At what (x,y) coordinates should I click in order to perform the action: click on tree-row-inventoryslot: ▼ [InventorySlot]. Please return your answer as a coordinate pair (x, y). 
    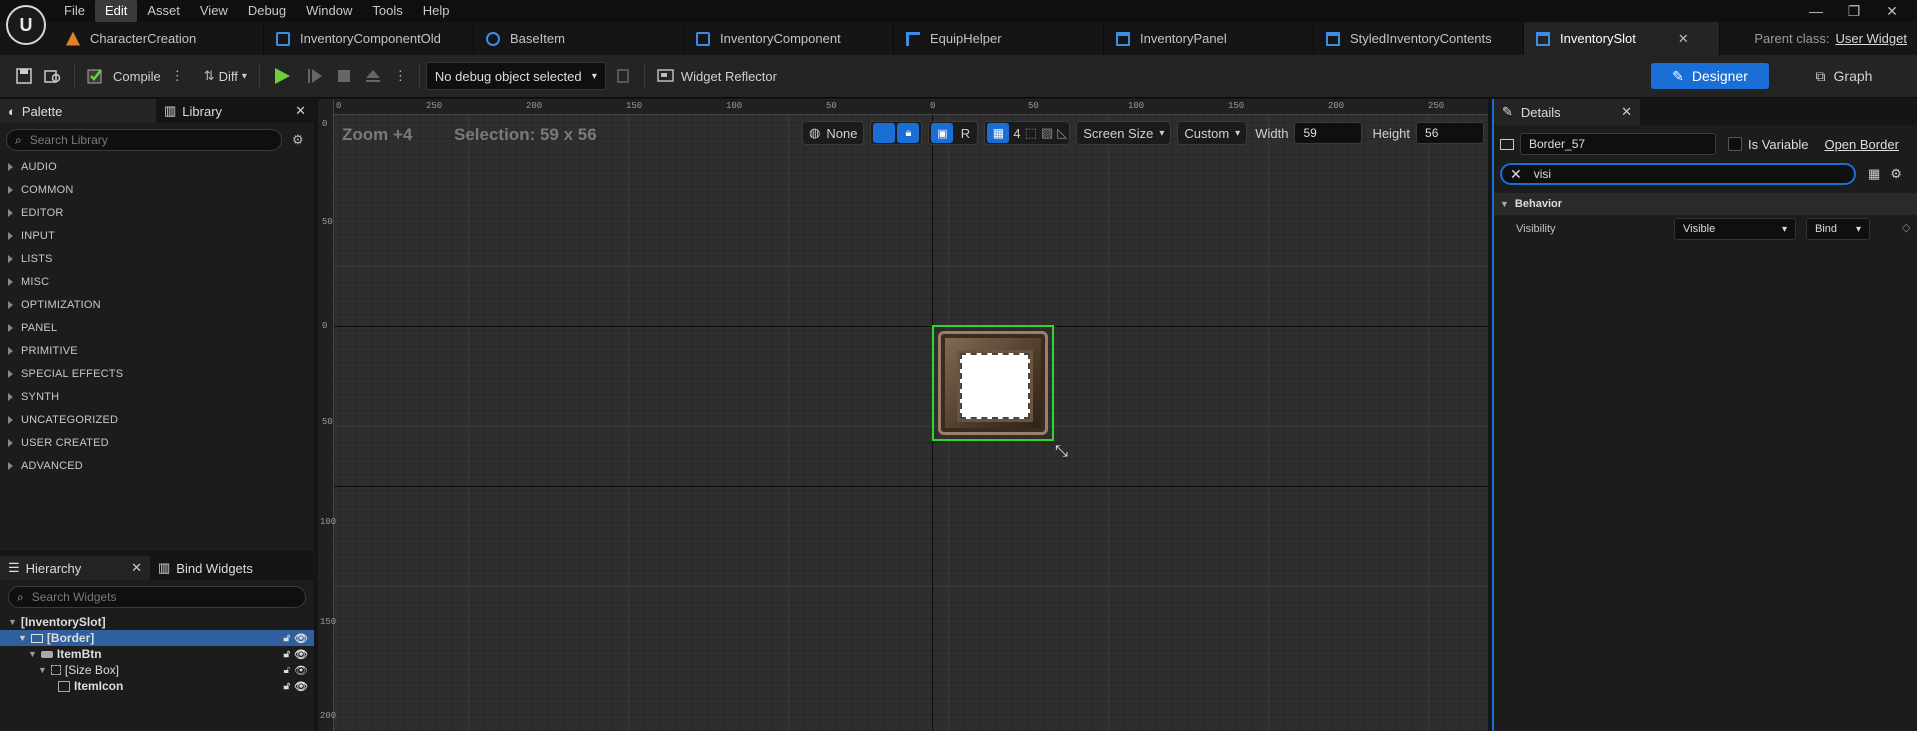
    Looking at the image, I should click on (157, 622).